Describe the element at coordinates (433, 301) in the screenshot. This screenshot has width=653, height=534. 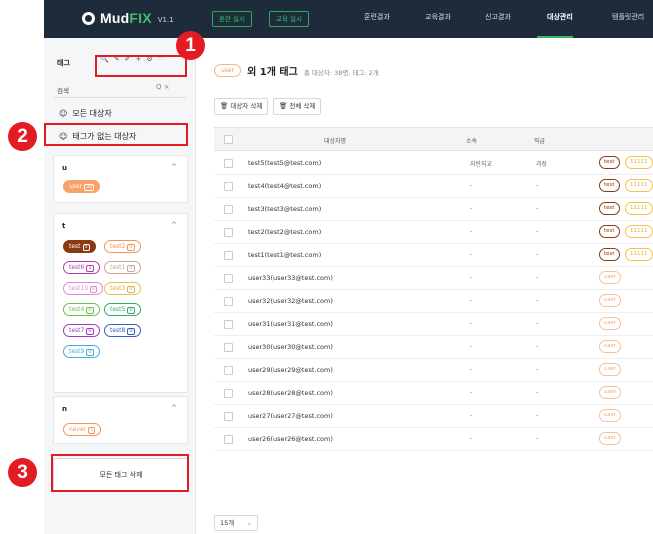
I see `table-row: user32(user32@test.com) - - user` at that location.